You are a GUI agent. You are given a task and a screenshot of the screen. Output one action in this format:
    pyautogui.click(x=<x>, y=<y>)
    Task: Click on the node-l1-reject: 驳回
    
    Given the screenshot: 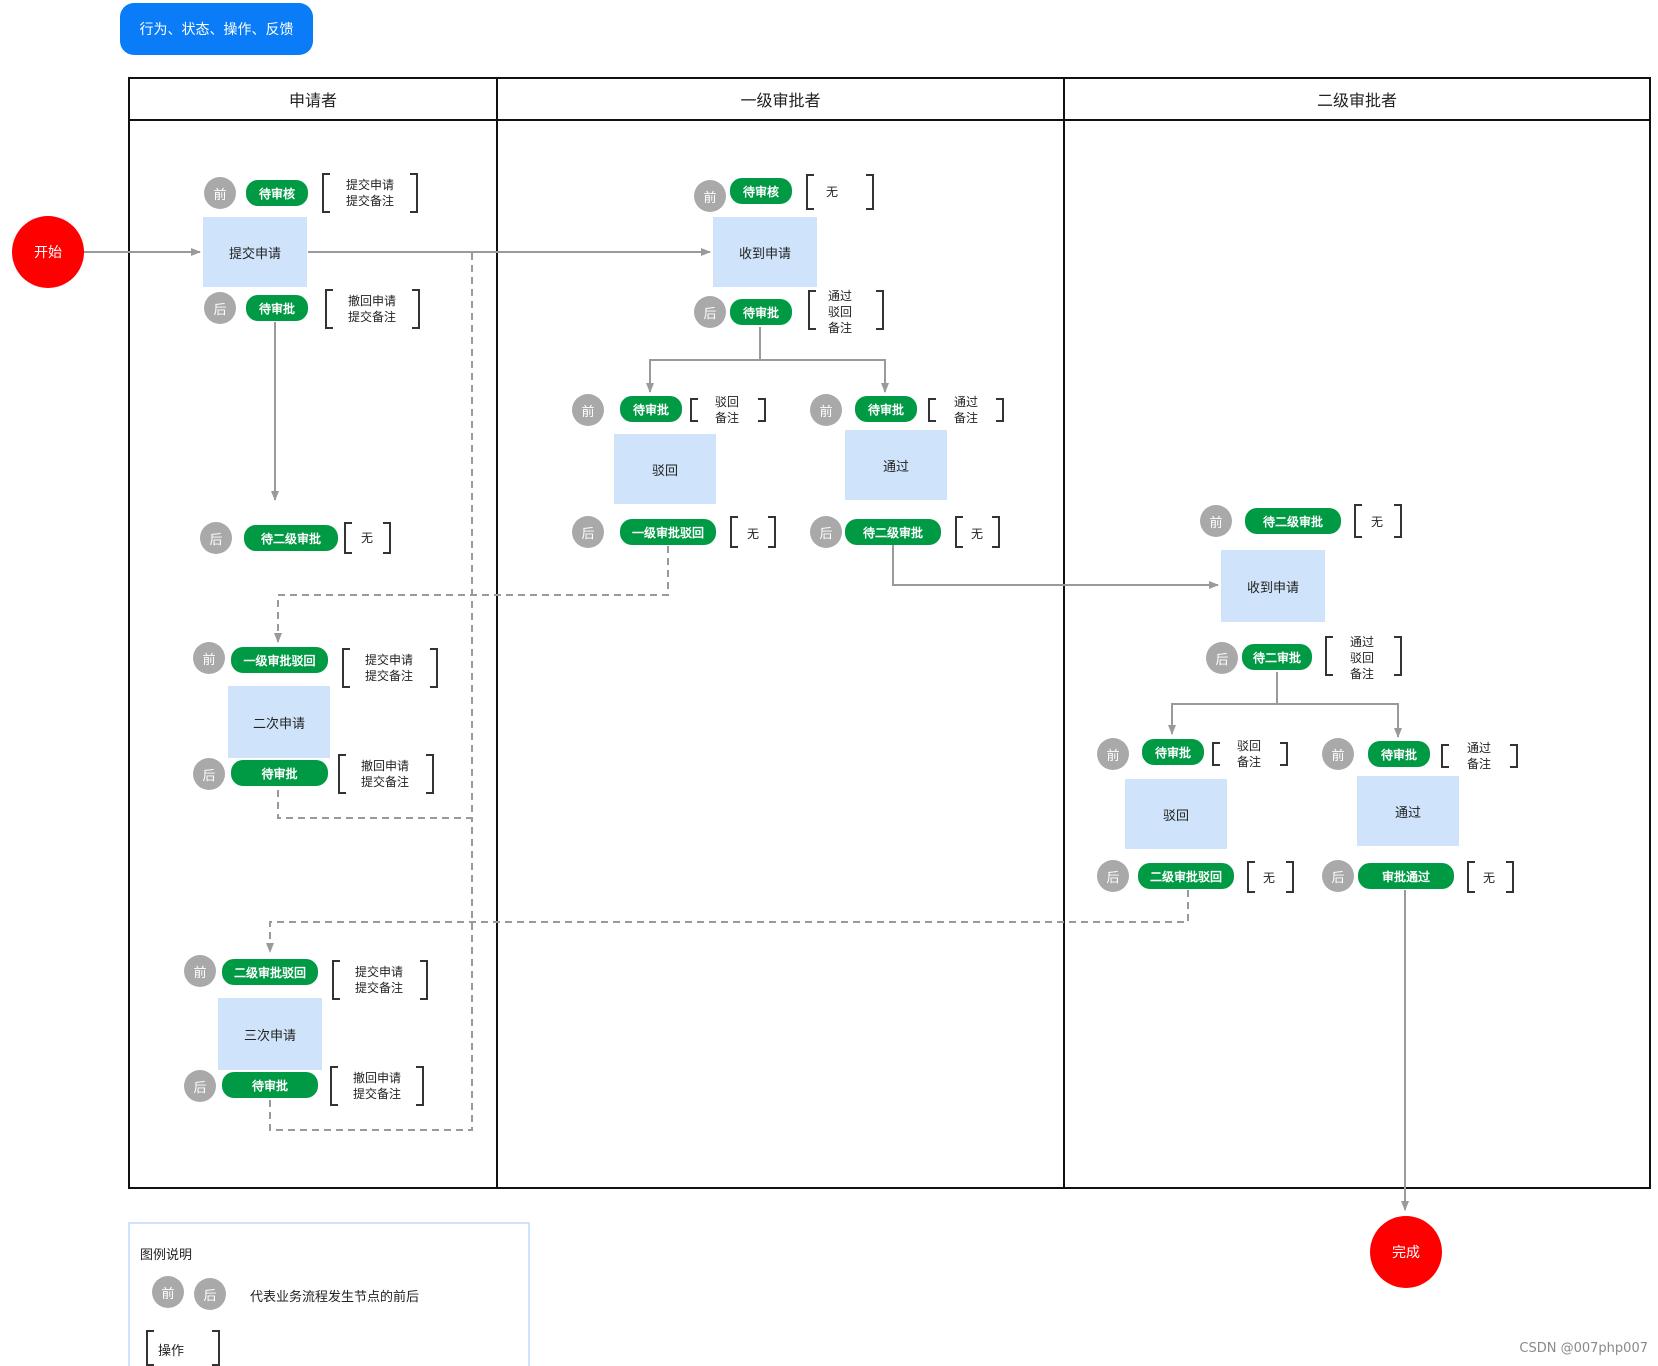 What is the action you would take?
    pyautogui.click(x=665, y=469)
    